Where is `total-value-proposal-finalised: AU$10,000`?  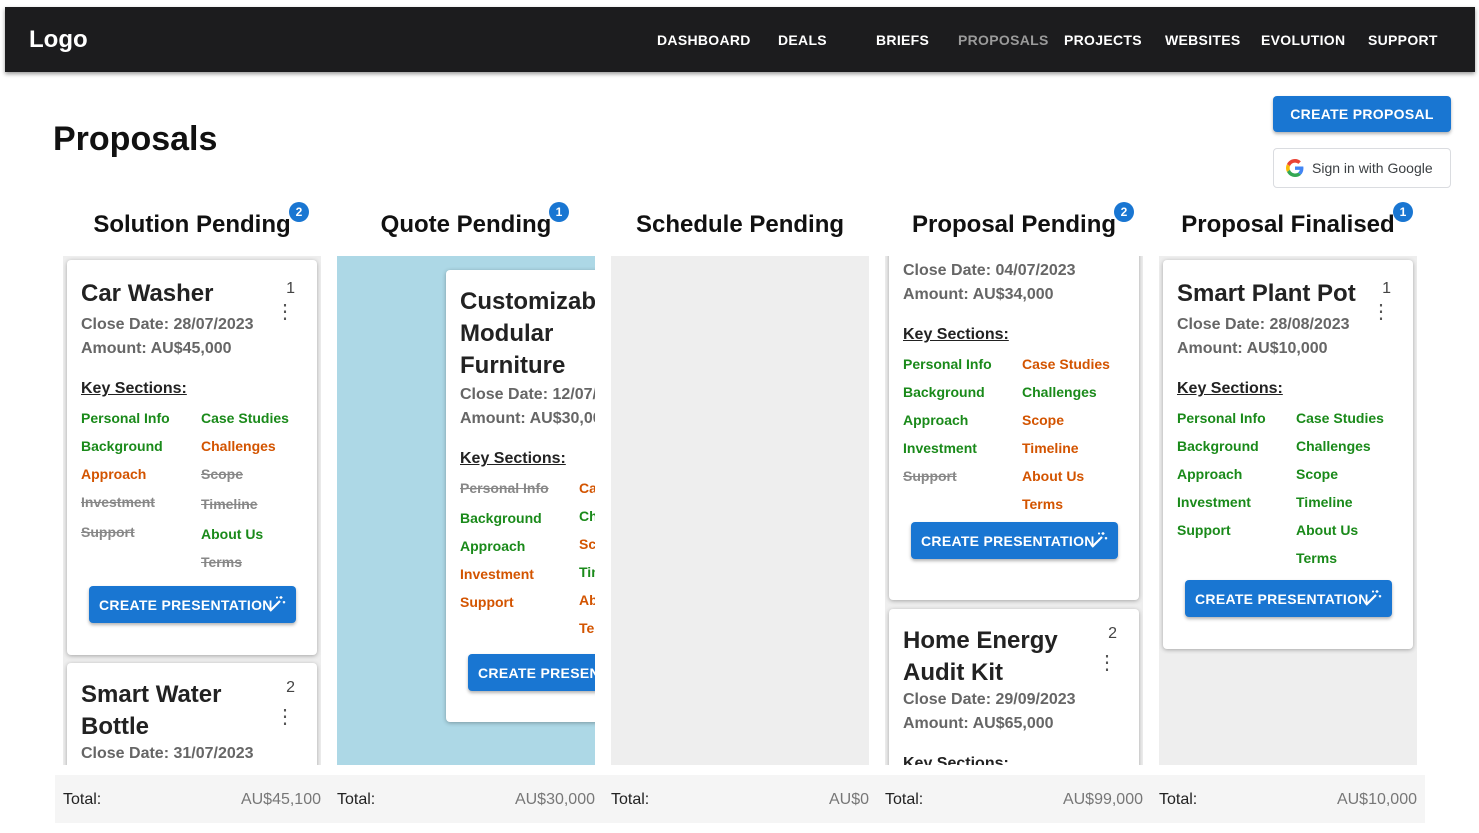 total-value-proposal-finalised: AU$10,000 is located at coordinates (1376, 799).